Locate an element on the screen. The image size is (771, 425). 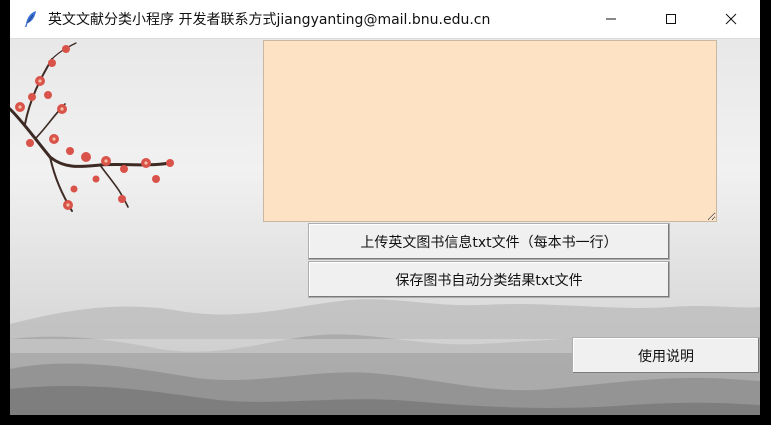
help-button: 使用说明 is located at coordinates (666, 355).